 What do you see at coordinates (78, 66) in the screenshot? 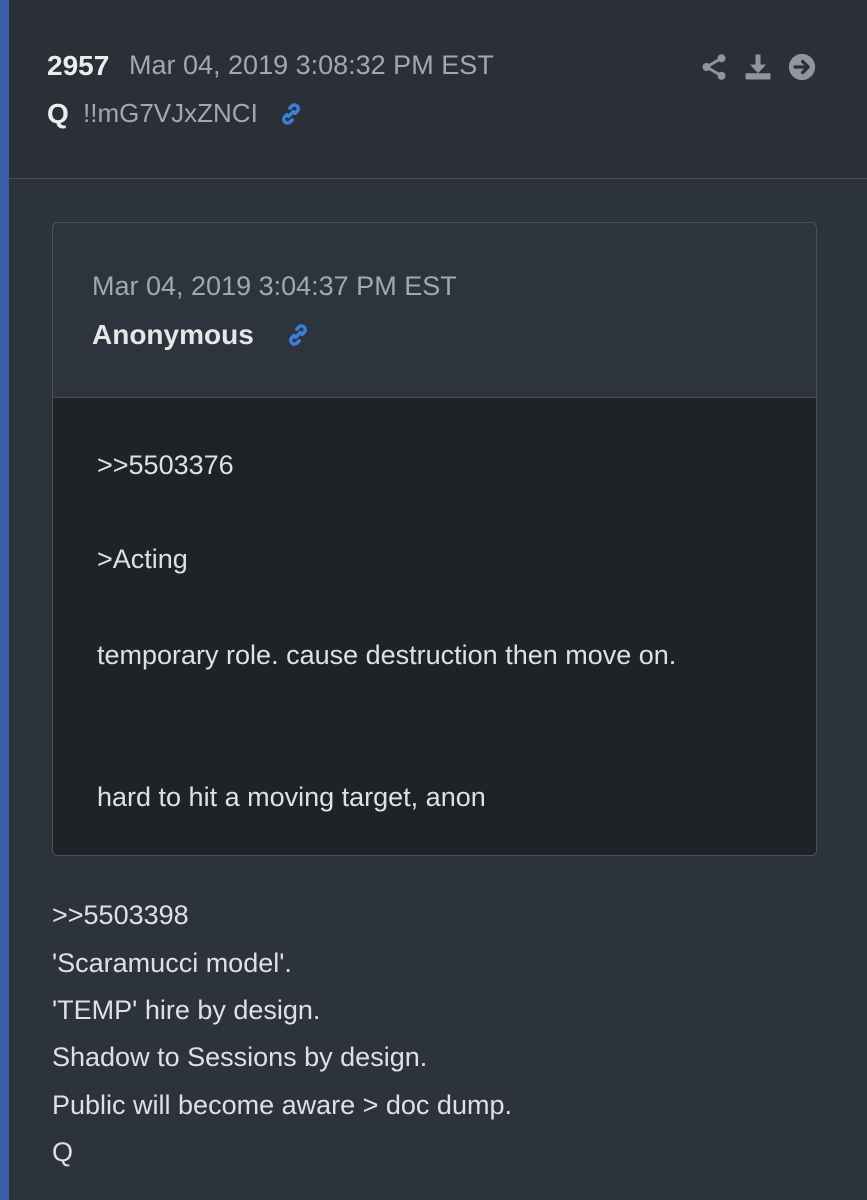
I see `post-number: 2957` at bounding box center [78, 66].